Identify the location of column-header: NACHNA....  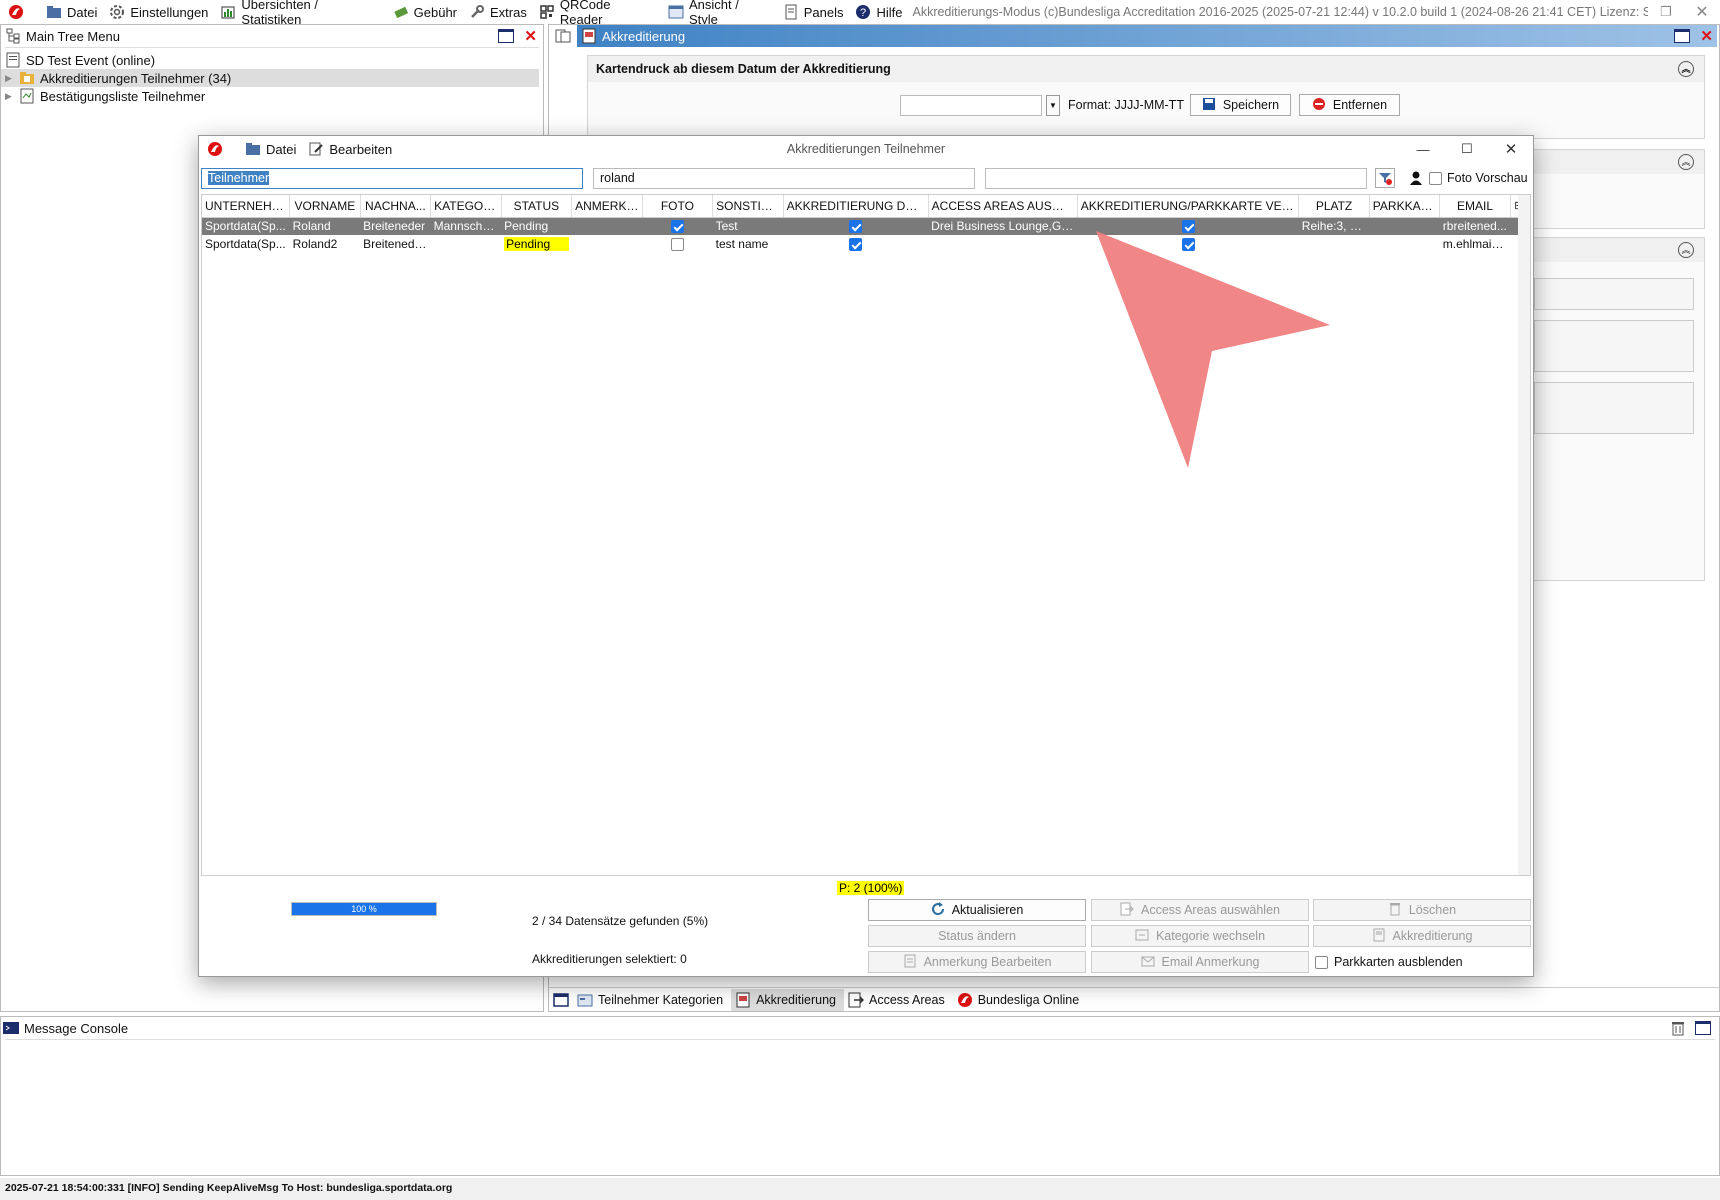
(396, 206).